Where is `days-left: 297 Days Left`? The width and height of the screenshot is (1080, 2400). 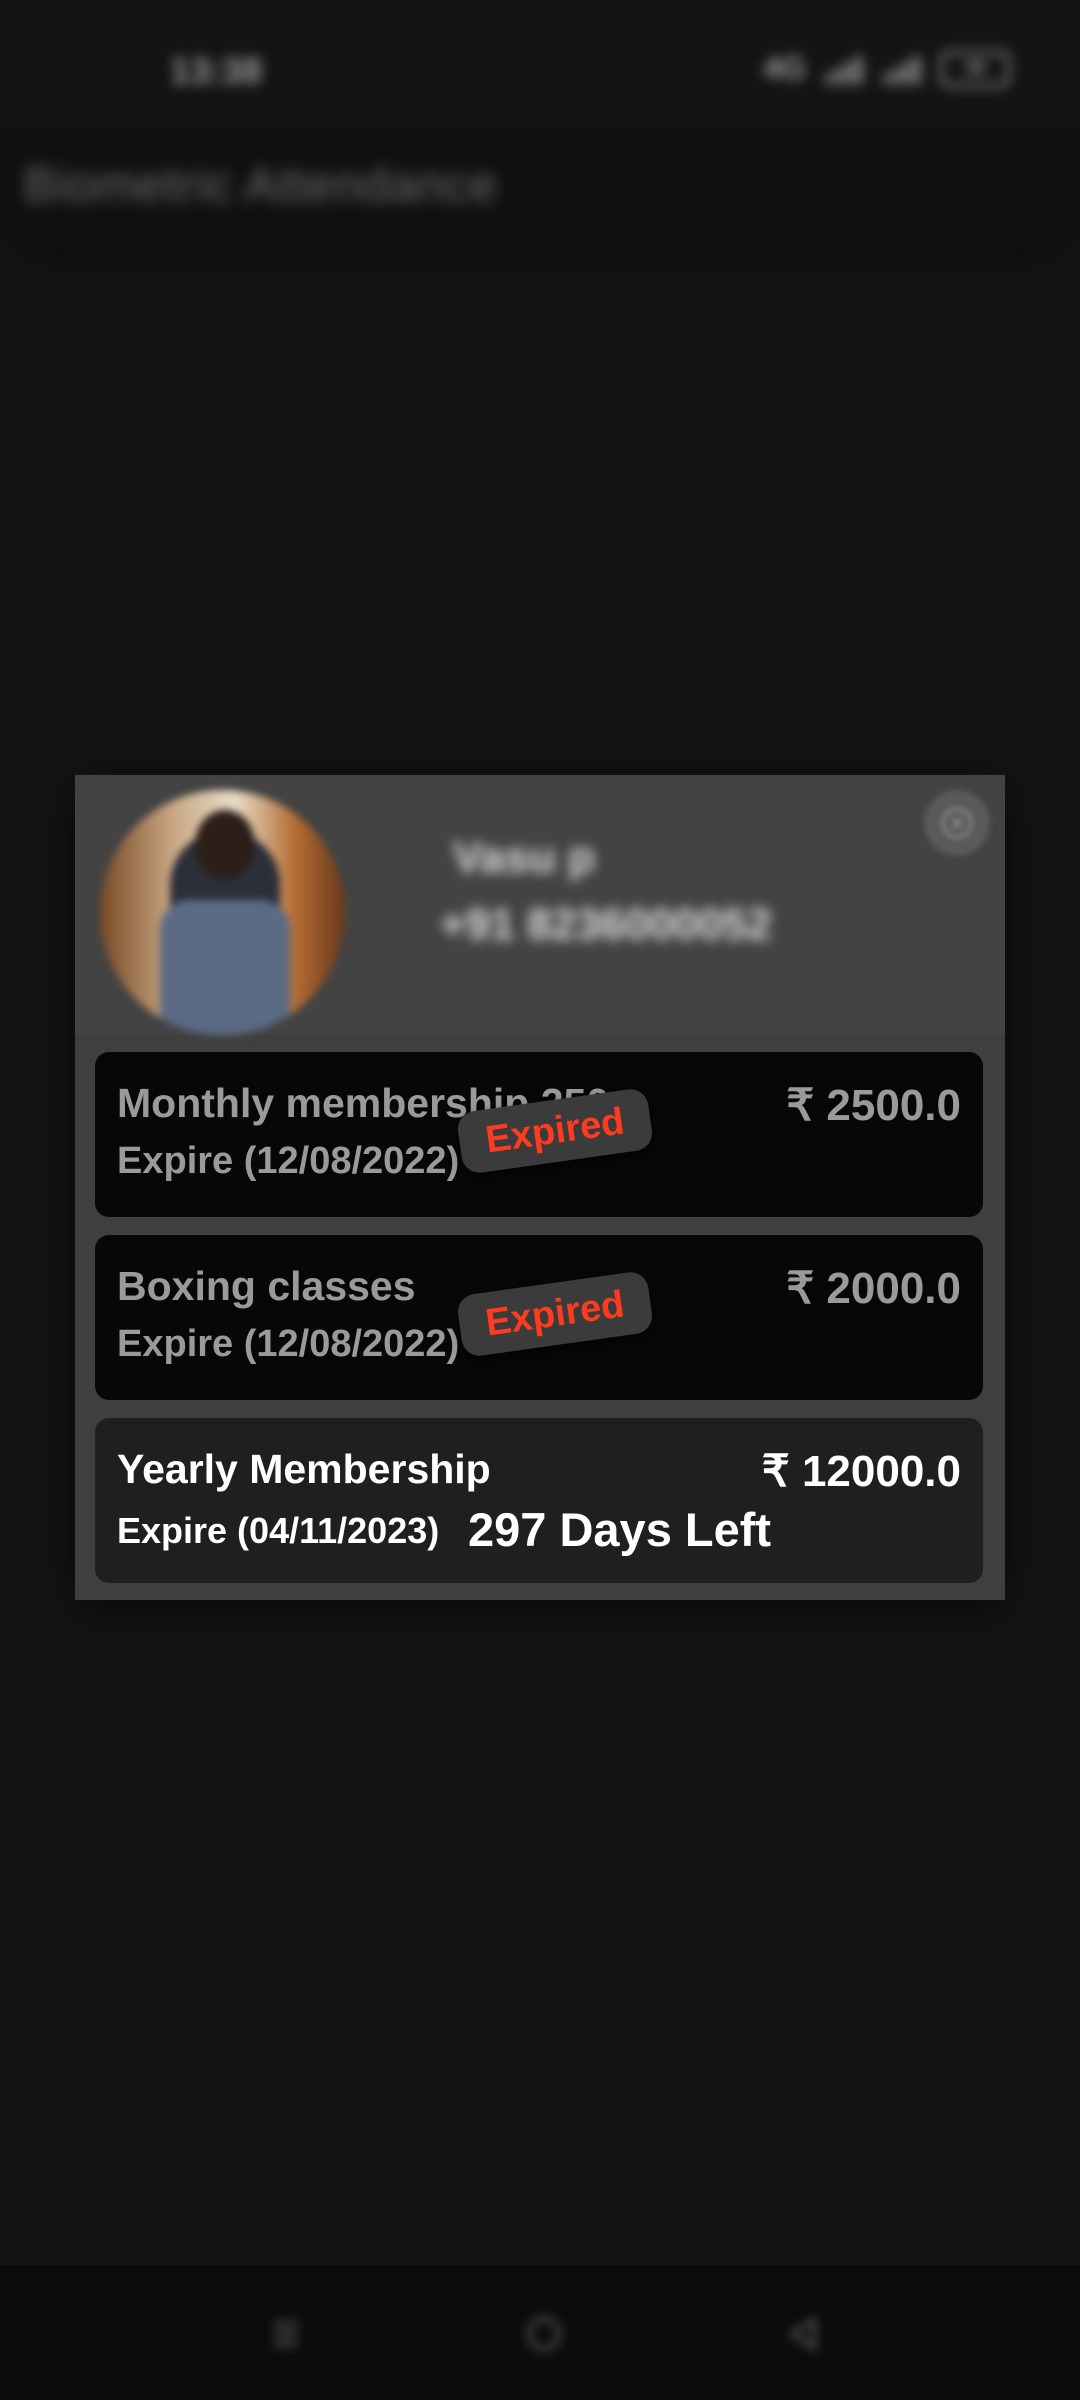
days-left: 297 Days Left is located at coordinates (620, 1529).